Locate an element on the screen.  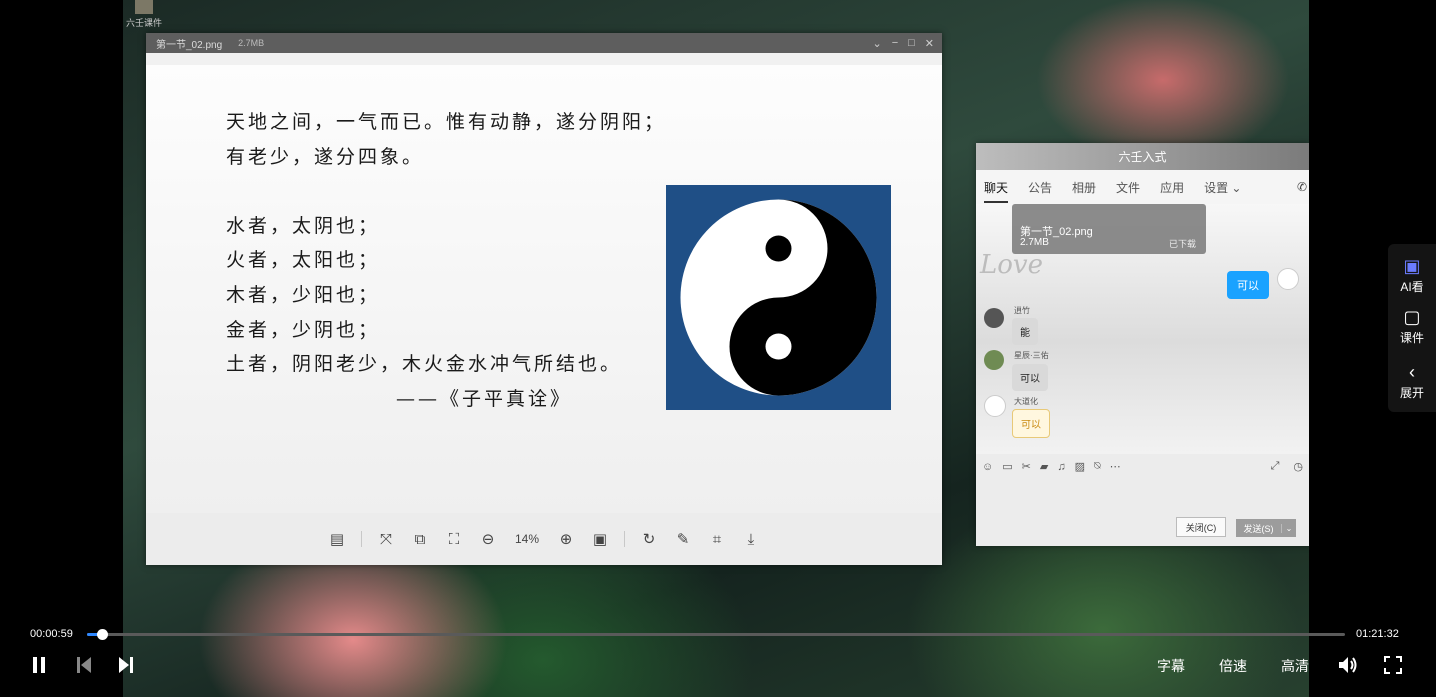
poem-line: 水者，太阴也； is located at coordinates (303, 225).